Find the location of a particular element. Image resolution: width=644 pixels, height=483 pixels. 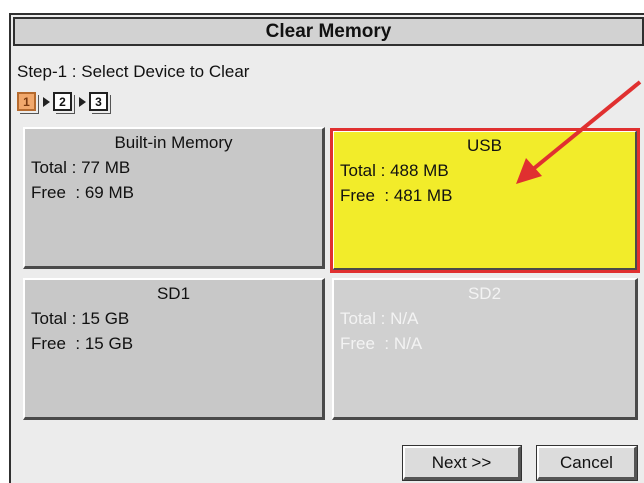

dialog-title: Clear Memory is located at coordinates (328, 31).